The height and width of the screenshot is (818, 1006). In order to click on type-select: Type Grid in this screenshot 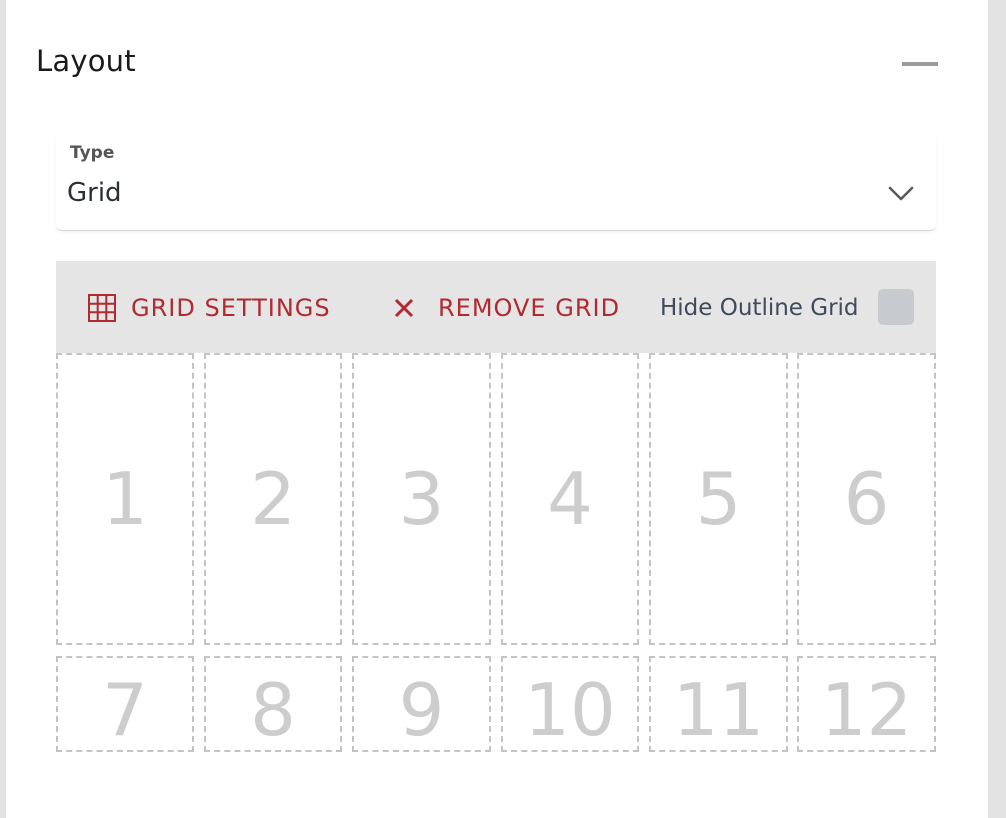, I will do `click(496, 185)`.